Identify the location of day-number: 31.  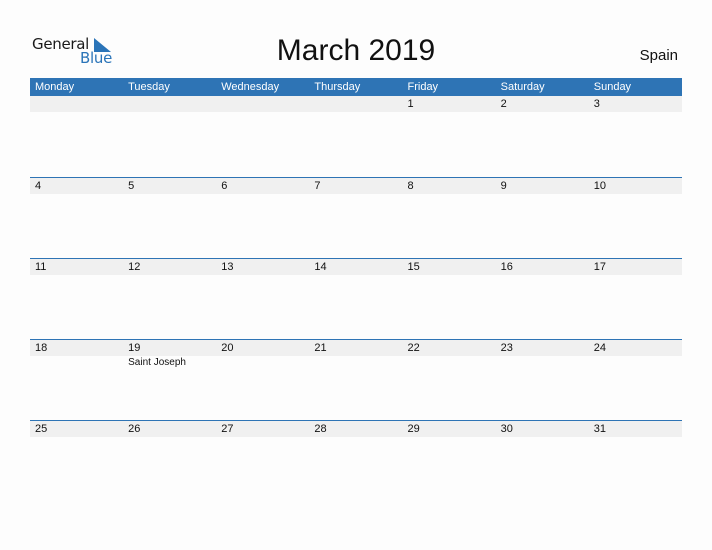
(599, 429).